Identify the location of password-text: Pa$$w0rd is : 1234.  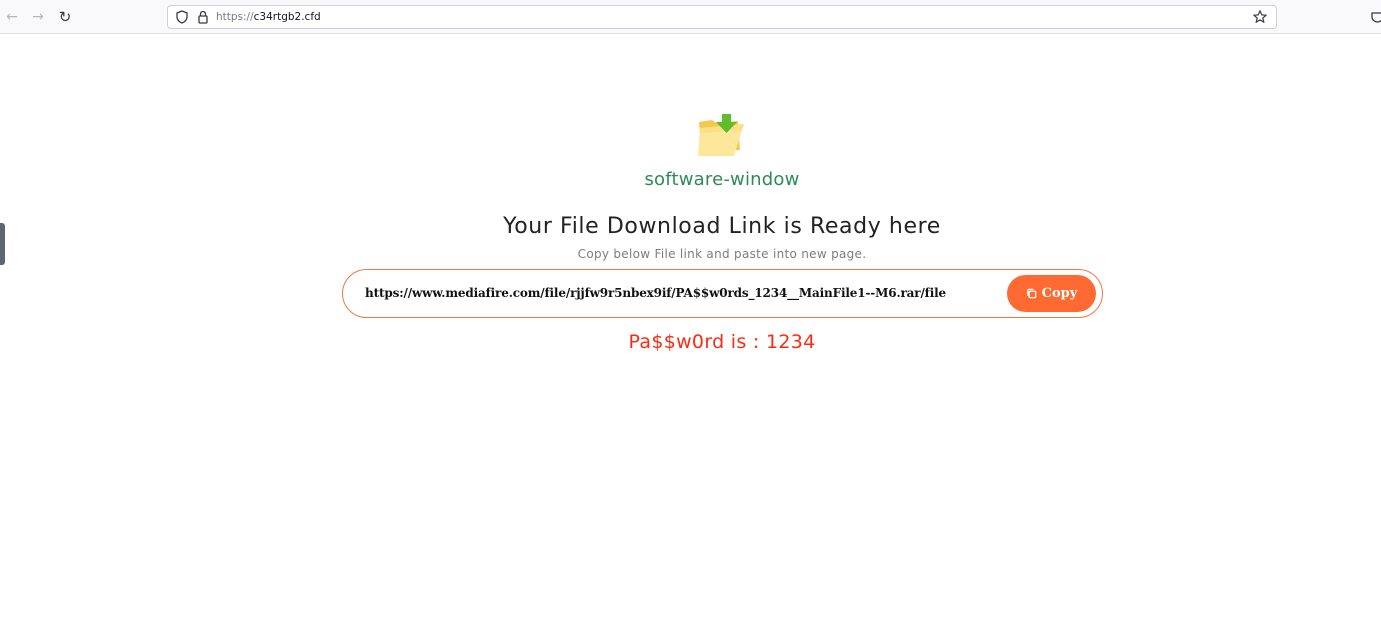
(722, 342).